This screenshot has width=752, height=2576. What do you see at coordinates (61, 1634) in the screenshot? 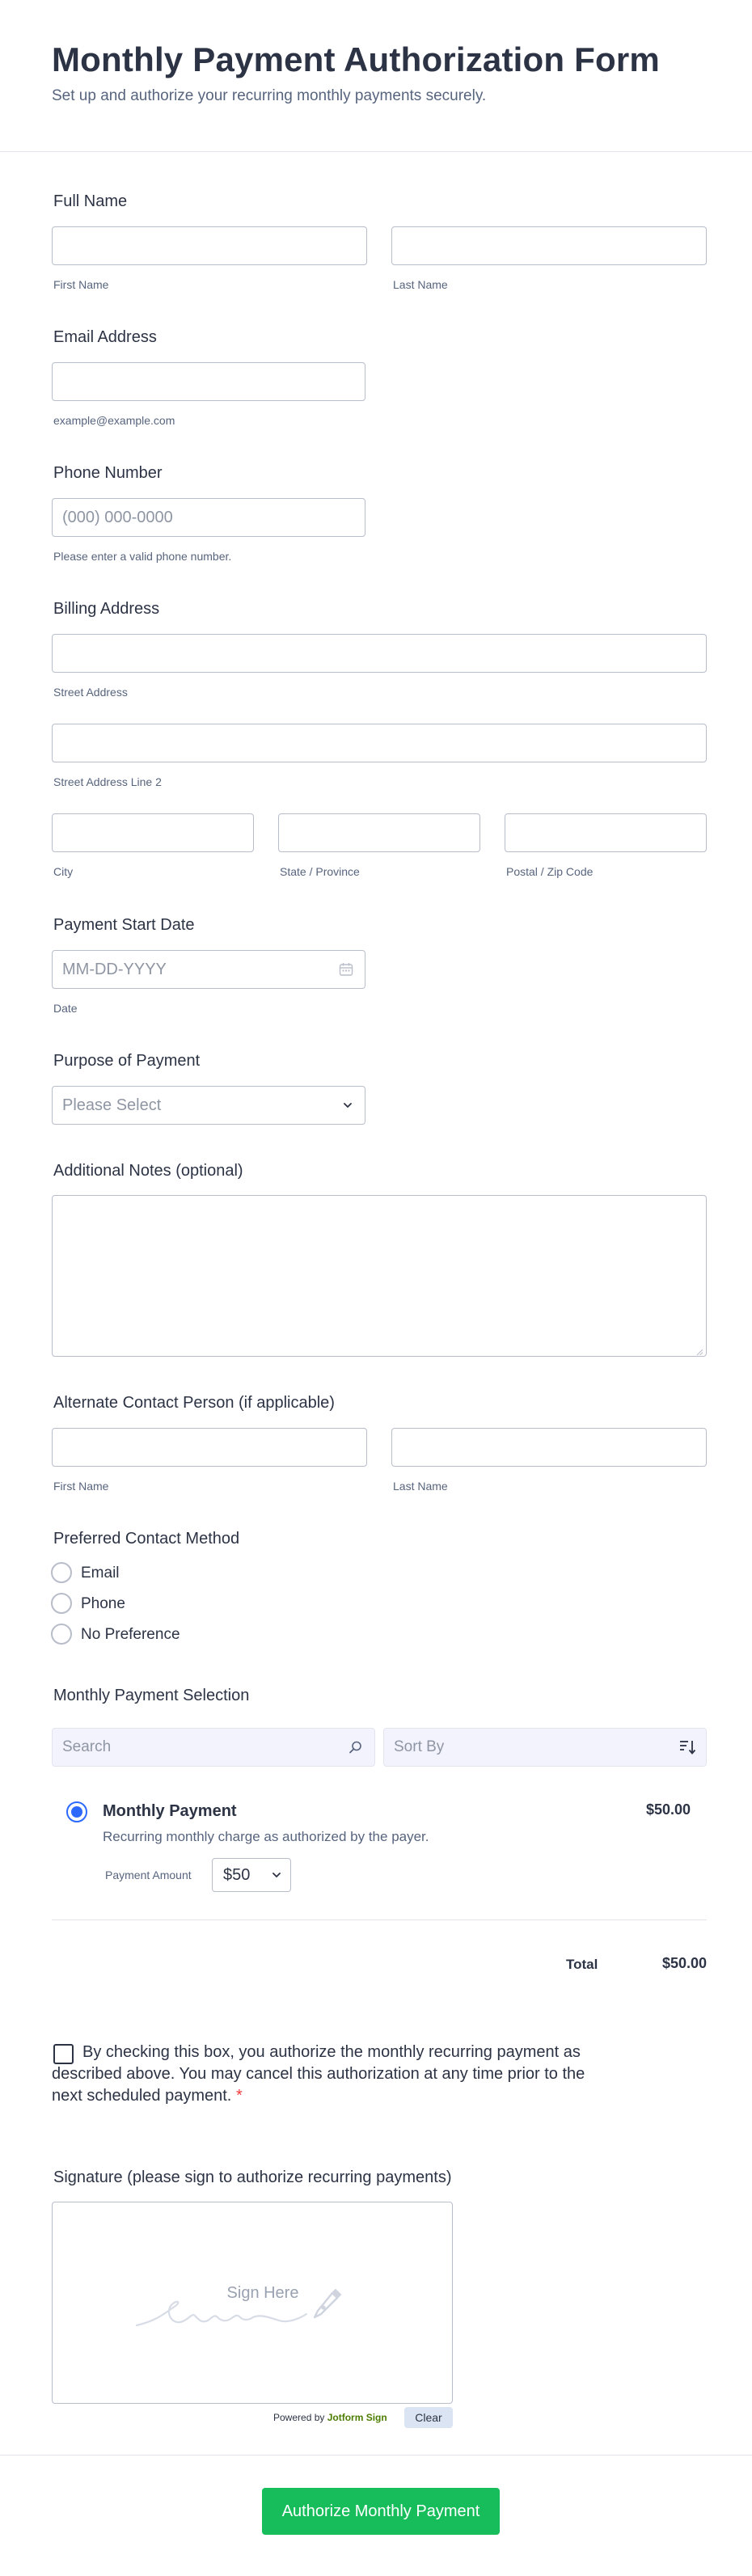
I see `radio-no-preference` at bounding box center [61, 1634].